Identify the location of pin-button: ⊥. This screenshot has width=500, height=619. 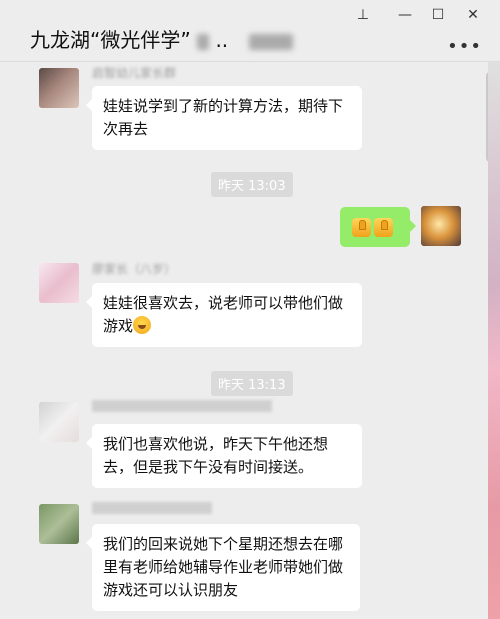
(363, 15).